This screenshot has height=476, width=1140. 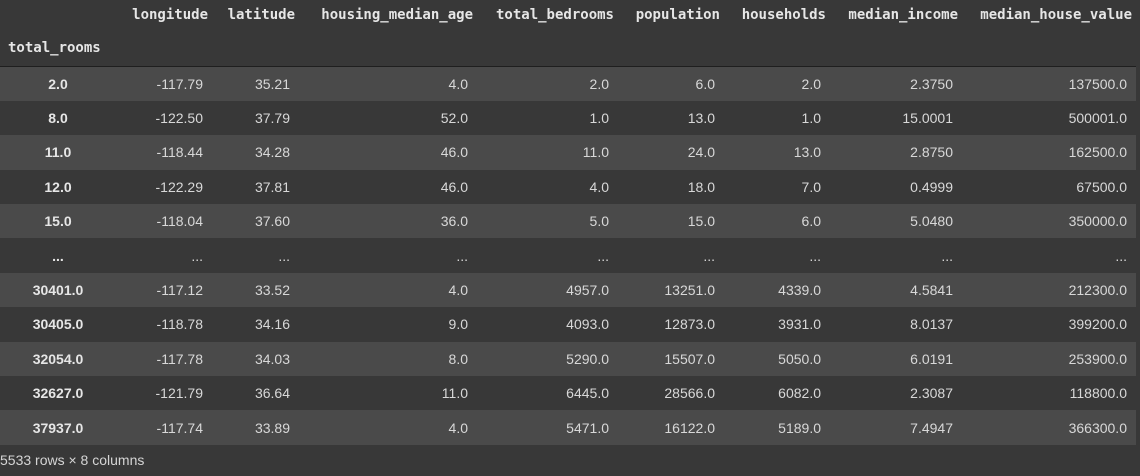 I want to click on header-corner, so click(x=58, y=15).